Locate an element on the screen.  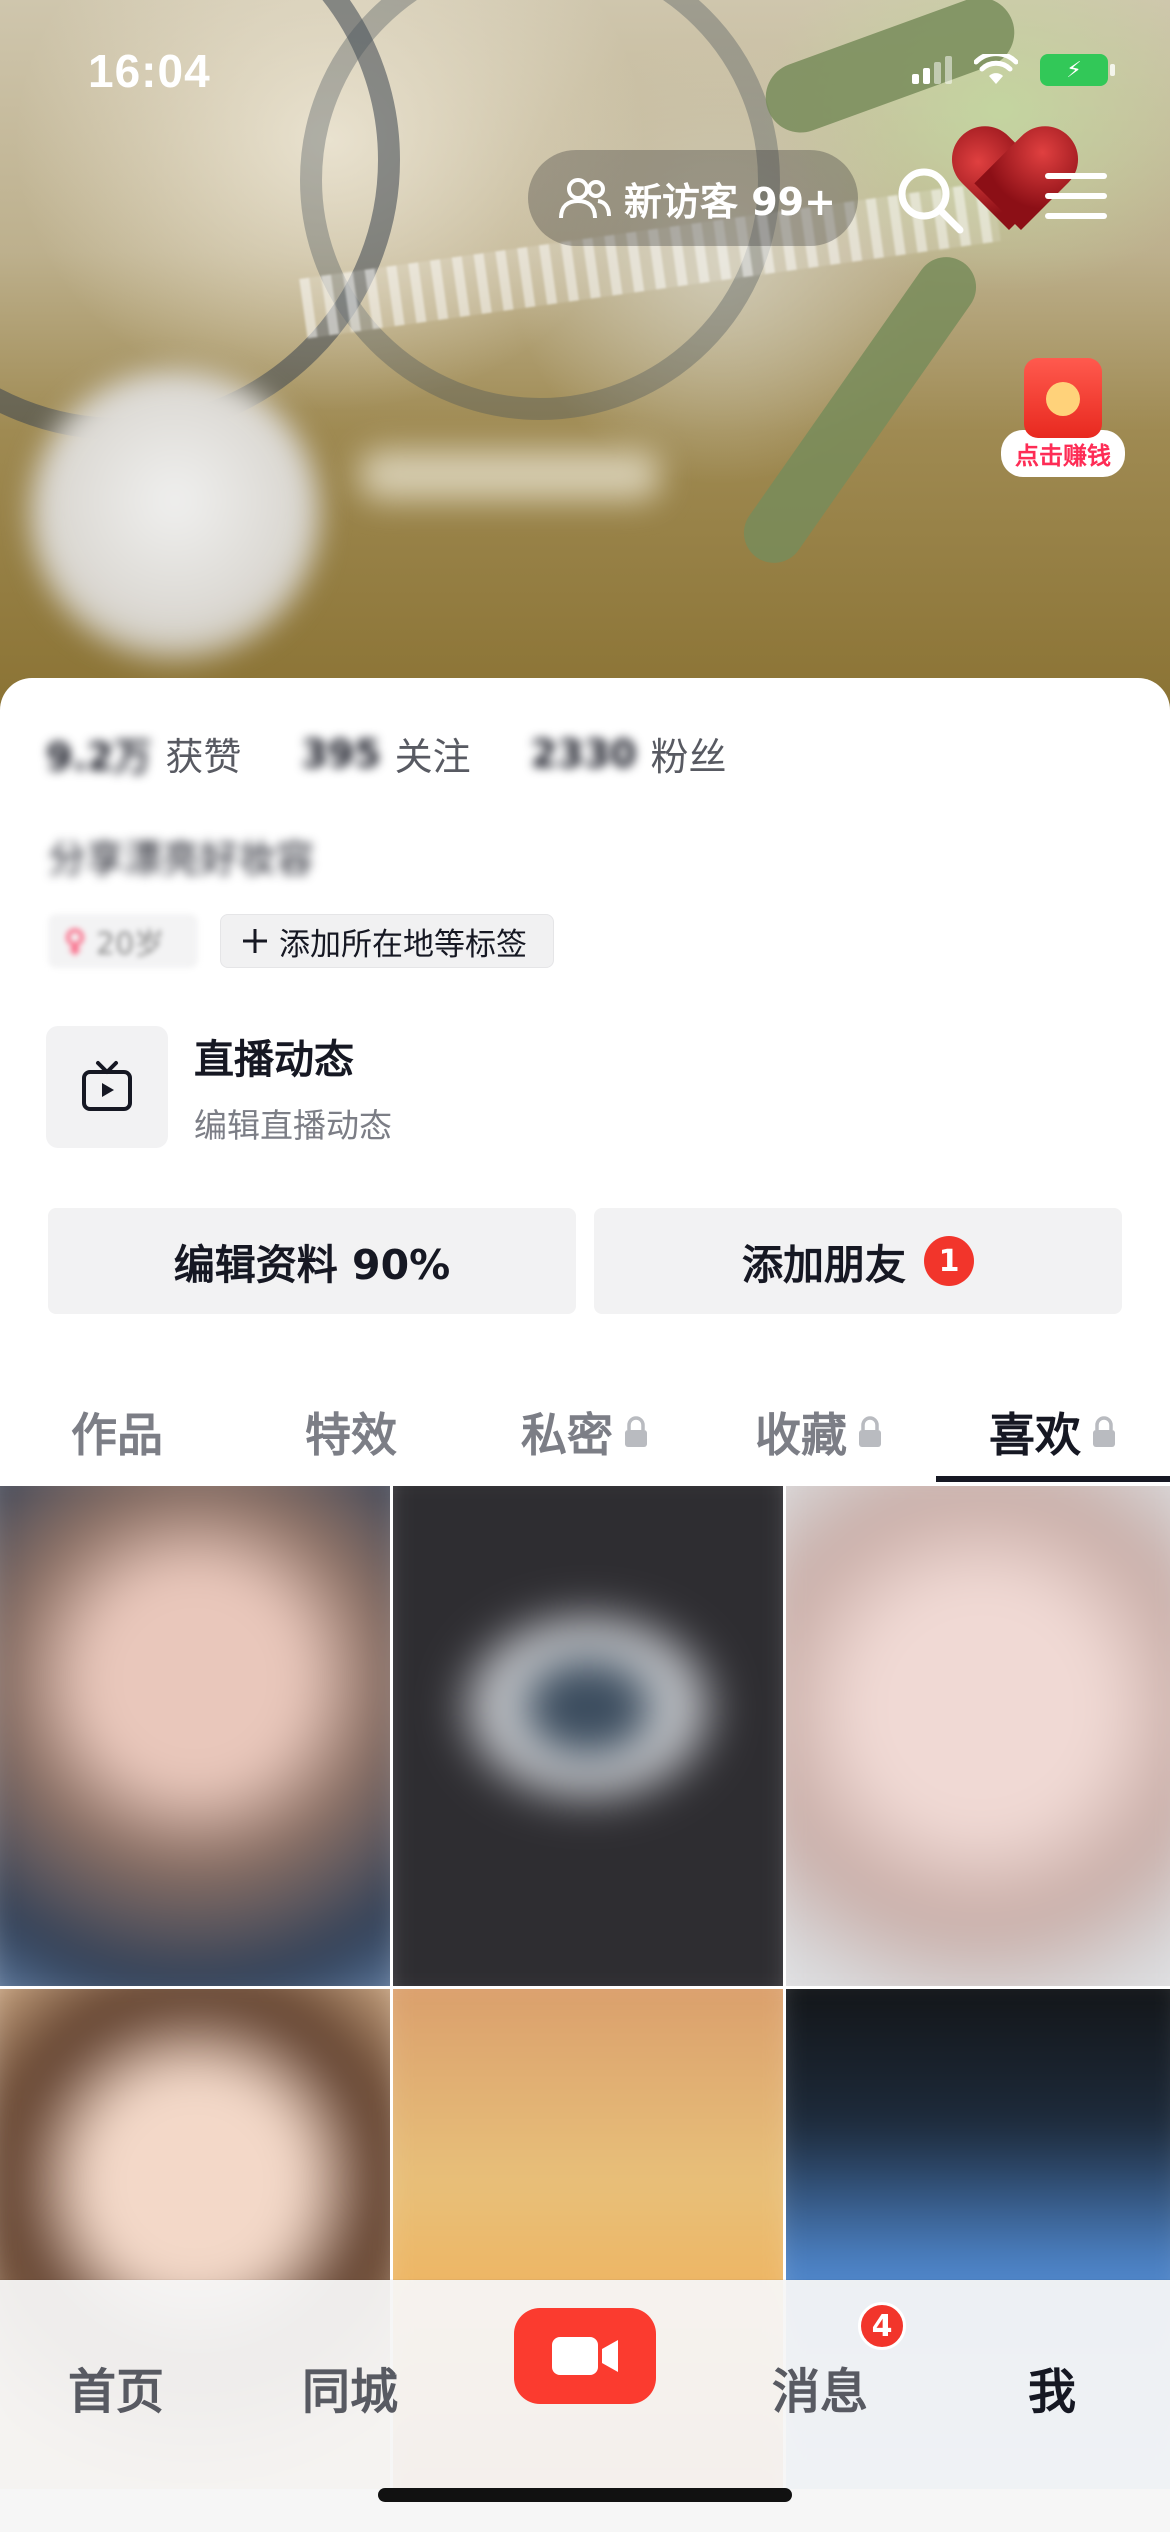
stat-following-value: 395 is located at coordinates (341, 753).